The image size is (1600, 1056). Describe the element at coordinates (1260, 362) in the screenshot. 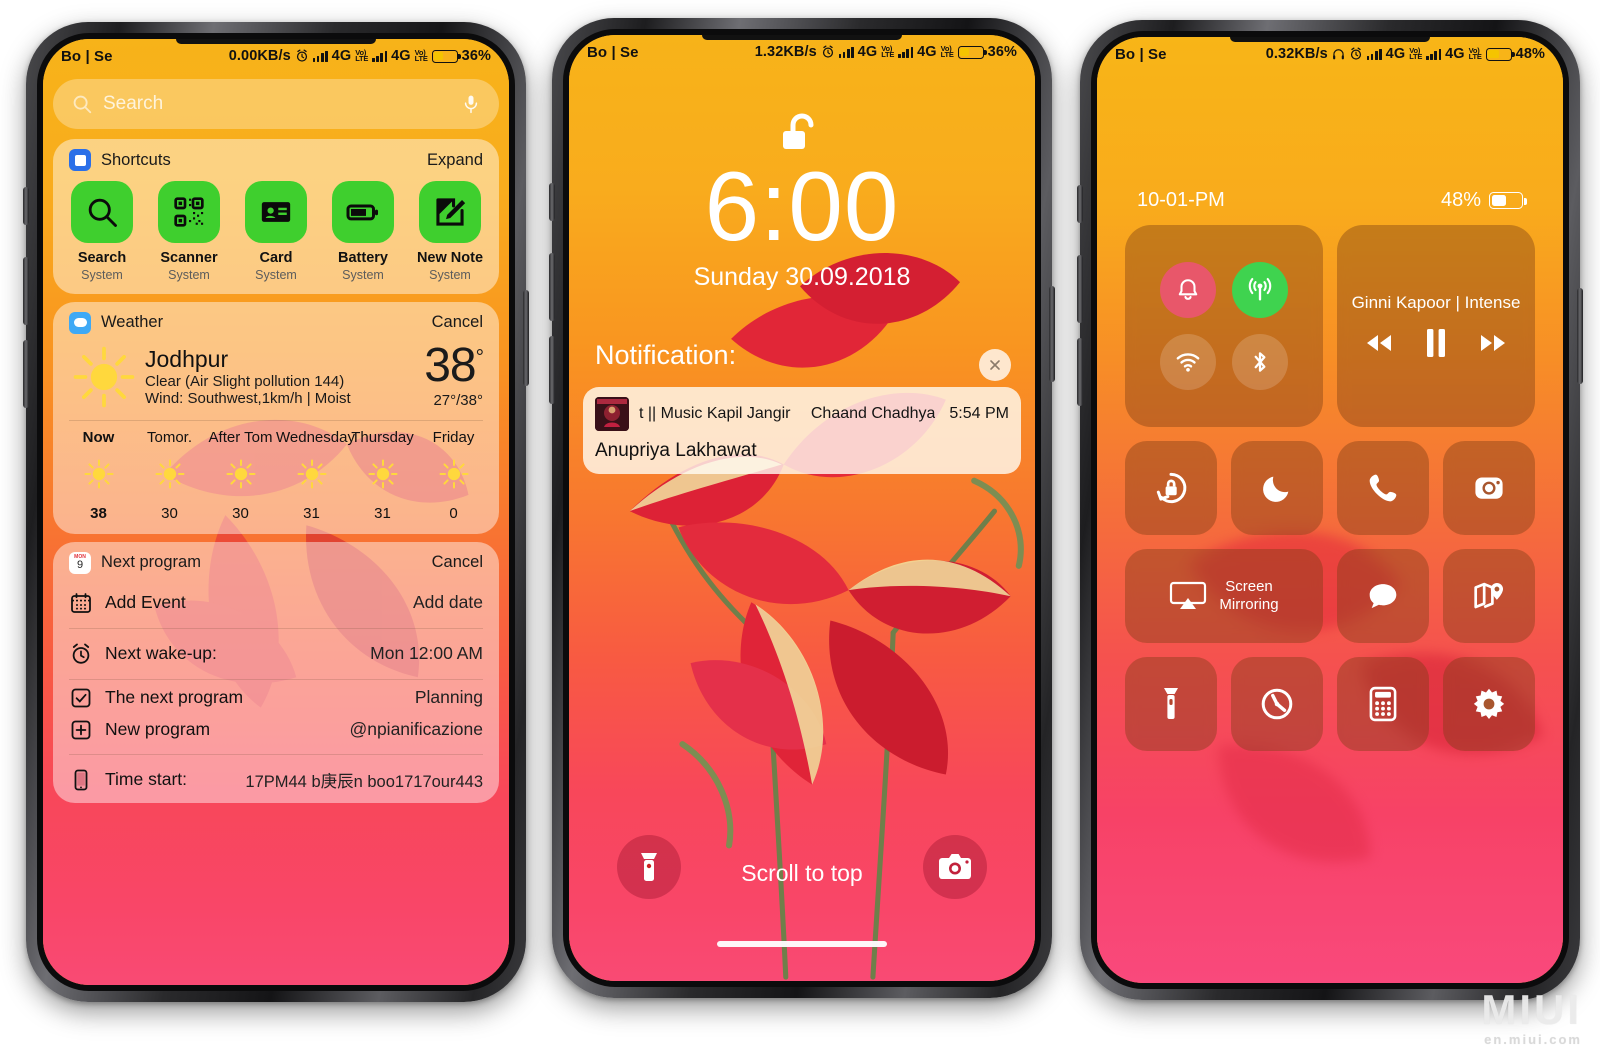

I see `bluetooth-toggle` at that location.